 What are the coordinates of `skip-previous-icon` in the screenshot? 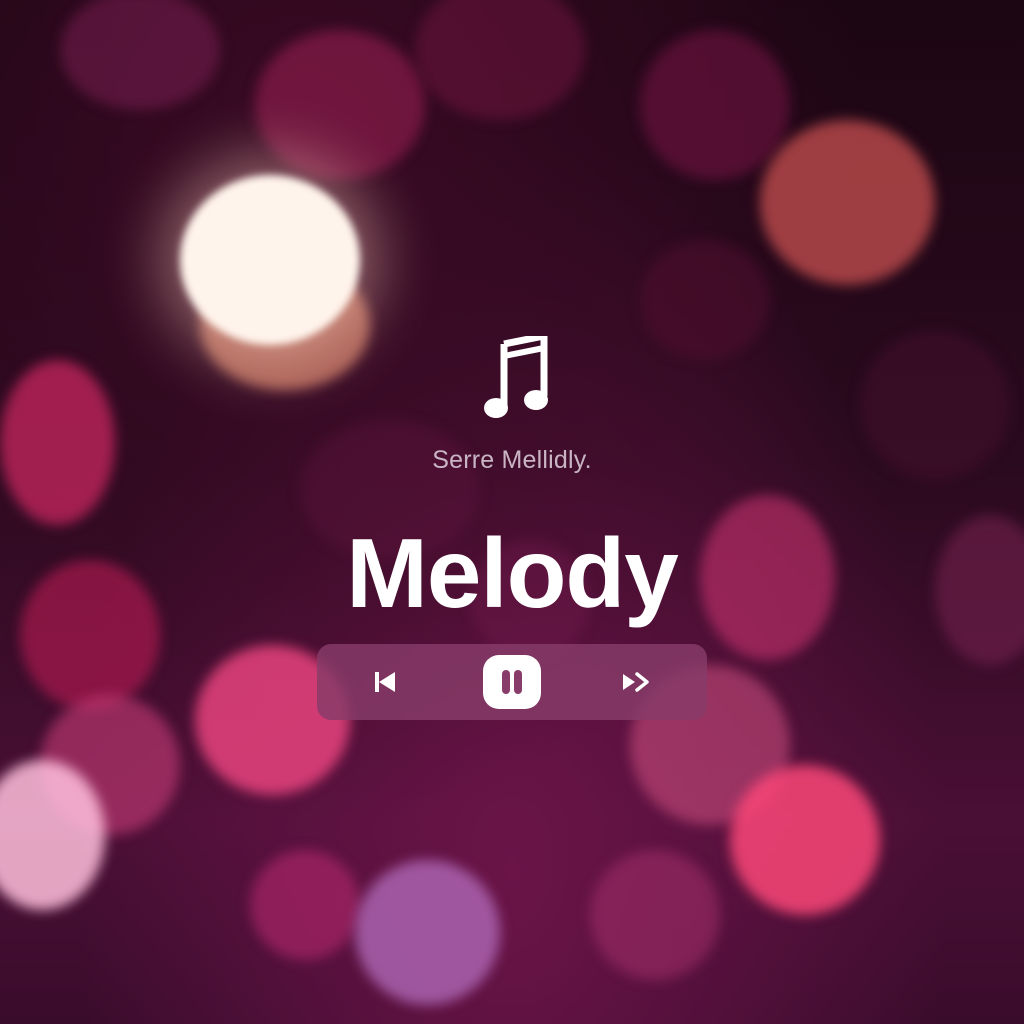 It's located at (385, 682).